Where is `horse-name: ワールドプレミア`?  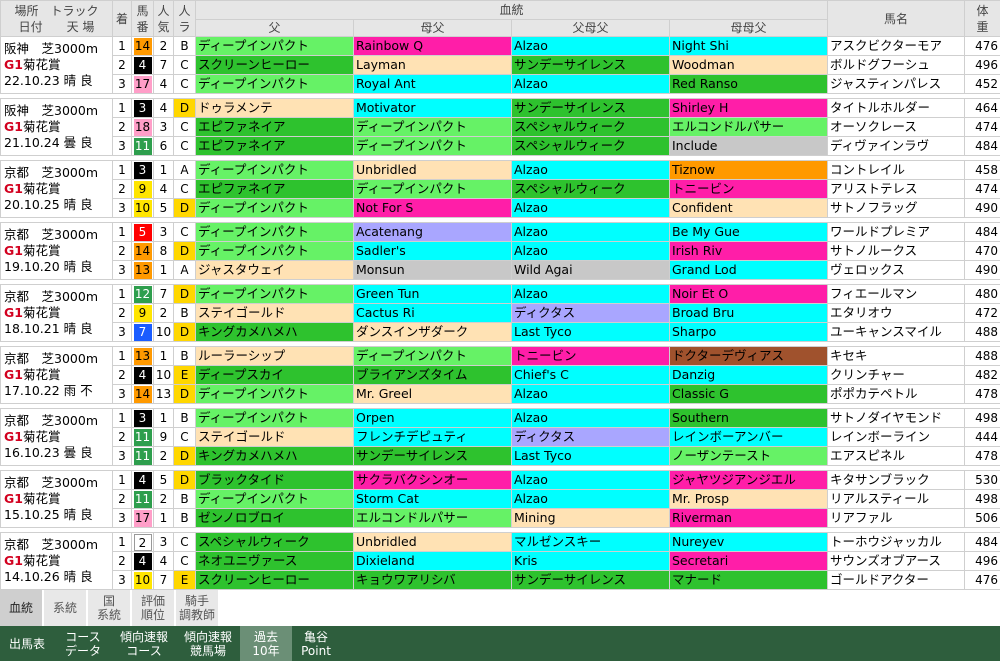
horse-name: ワールドプレミア is located at coordinates (896, 232).